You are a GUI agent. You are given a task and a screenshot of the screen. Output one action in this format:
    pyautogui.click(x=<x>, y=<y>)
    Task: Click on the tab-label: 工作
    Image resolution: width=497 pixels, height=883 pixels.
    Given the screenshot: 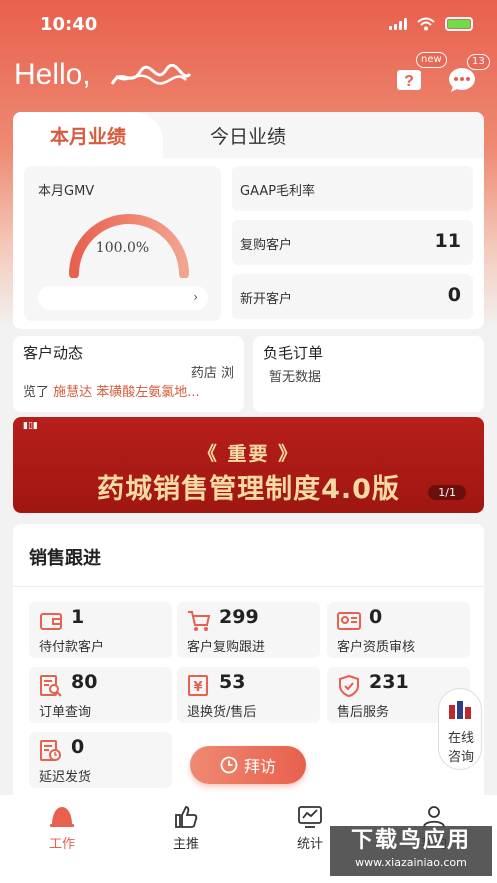 What is the action you would take?
    pyautogui.click(x=61, y=844)
    